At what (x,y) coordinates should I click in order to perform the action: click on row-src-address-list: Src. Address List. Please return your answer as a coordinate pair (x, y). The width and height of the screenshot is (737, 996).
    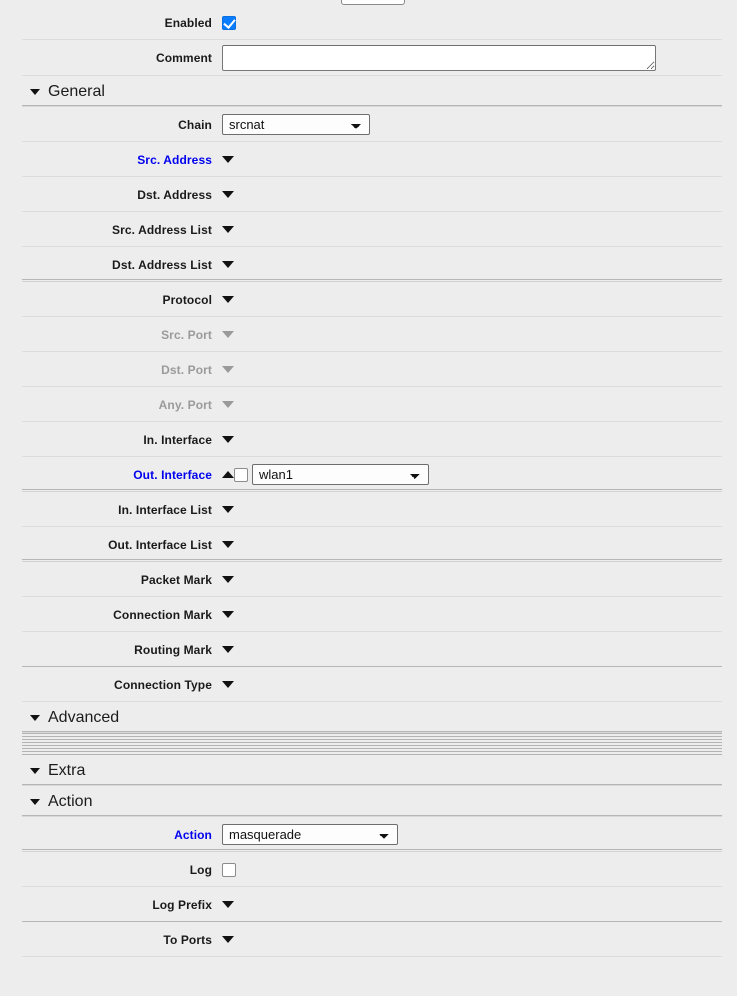
    Looking at the image, I should click on (368, 229).